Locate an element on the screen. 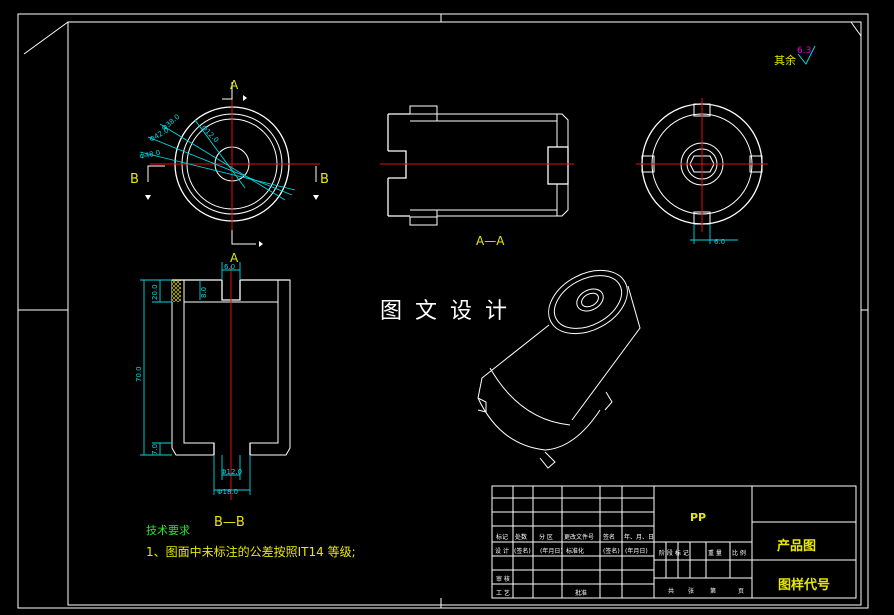  svg-text: 签名 is located at coordinates (609, 537).